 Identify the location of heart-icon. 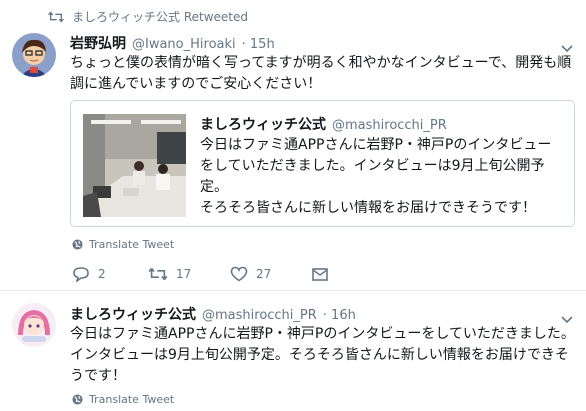
(239, 274).